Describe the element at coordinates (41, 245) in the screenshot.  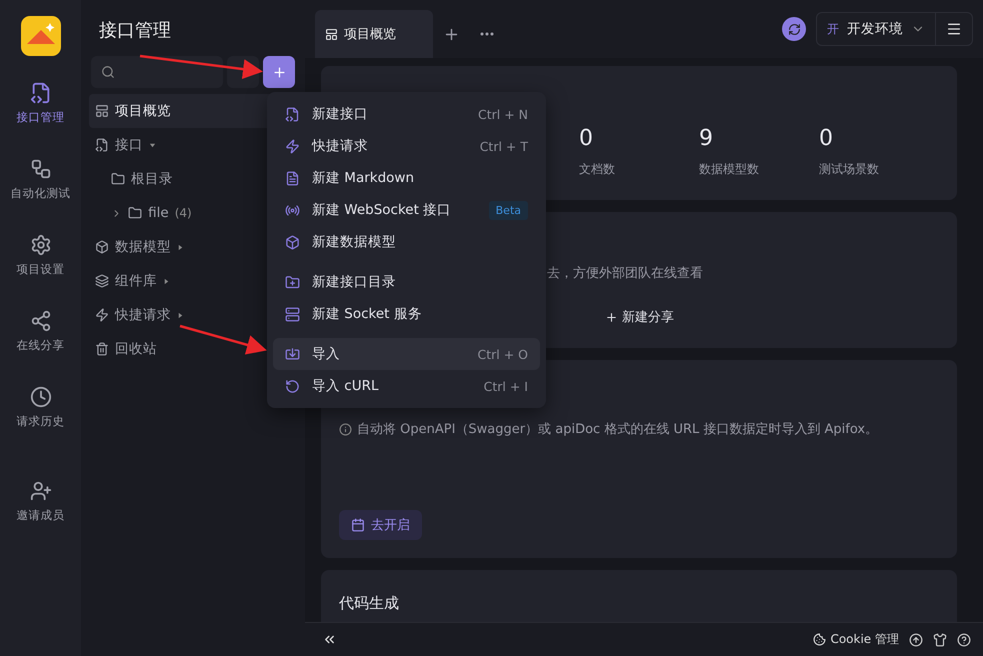
I see `settings-icon` at that location.